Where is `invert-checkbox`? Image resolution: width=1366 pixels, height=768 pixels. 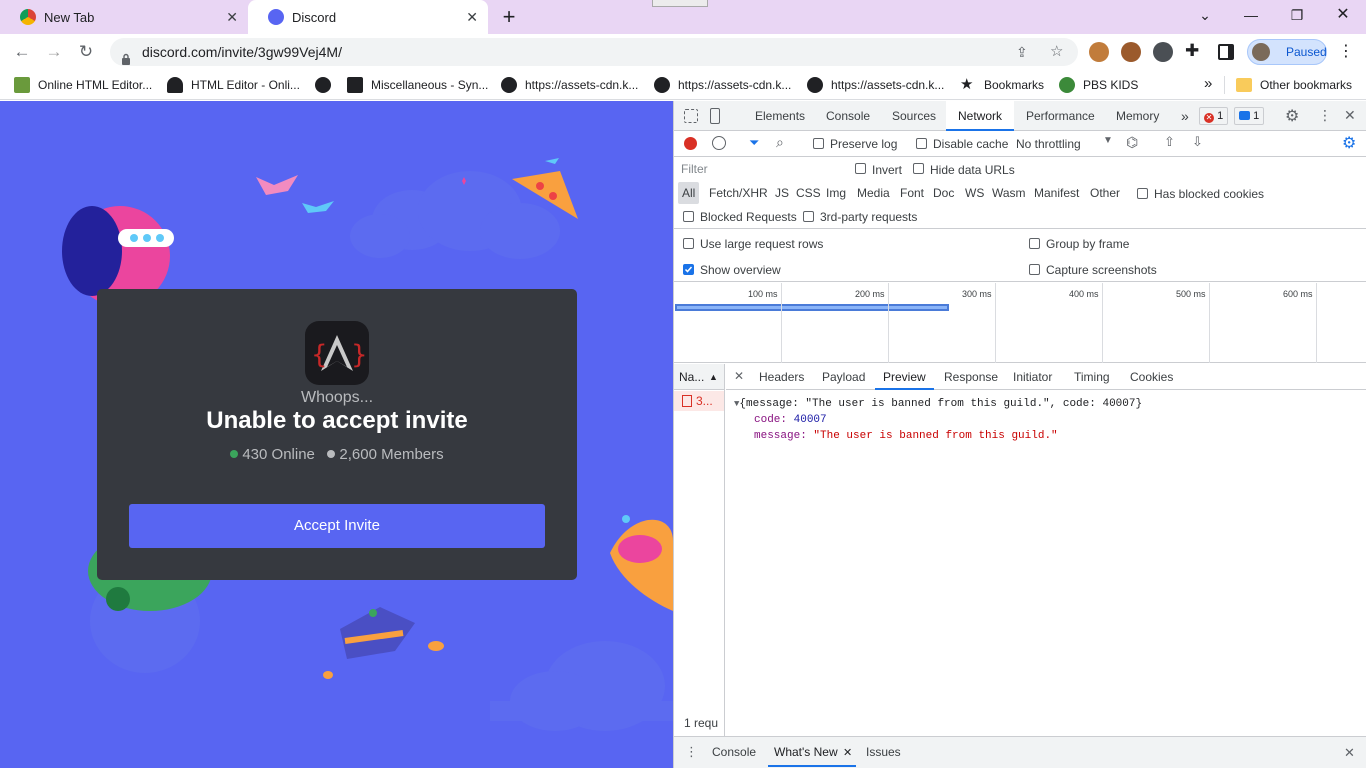
invert-checkbox is located at coordinates (860, 168).